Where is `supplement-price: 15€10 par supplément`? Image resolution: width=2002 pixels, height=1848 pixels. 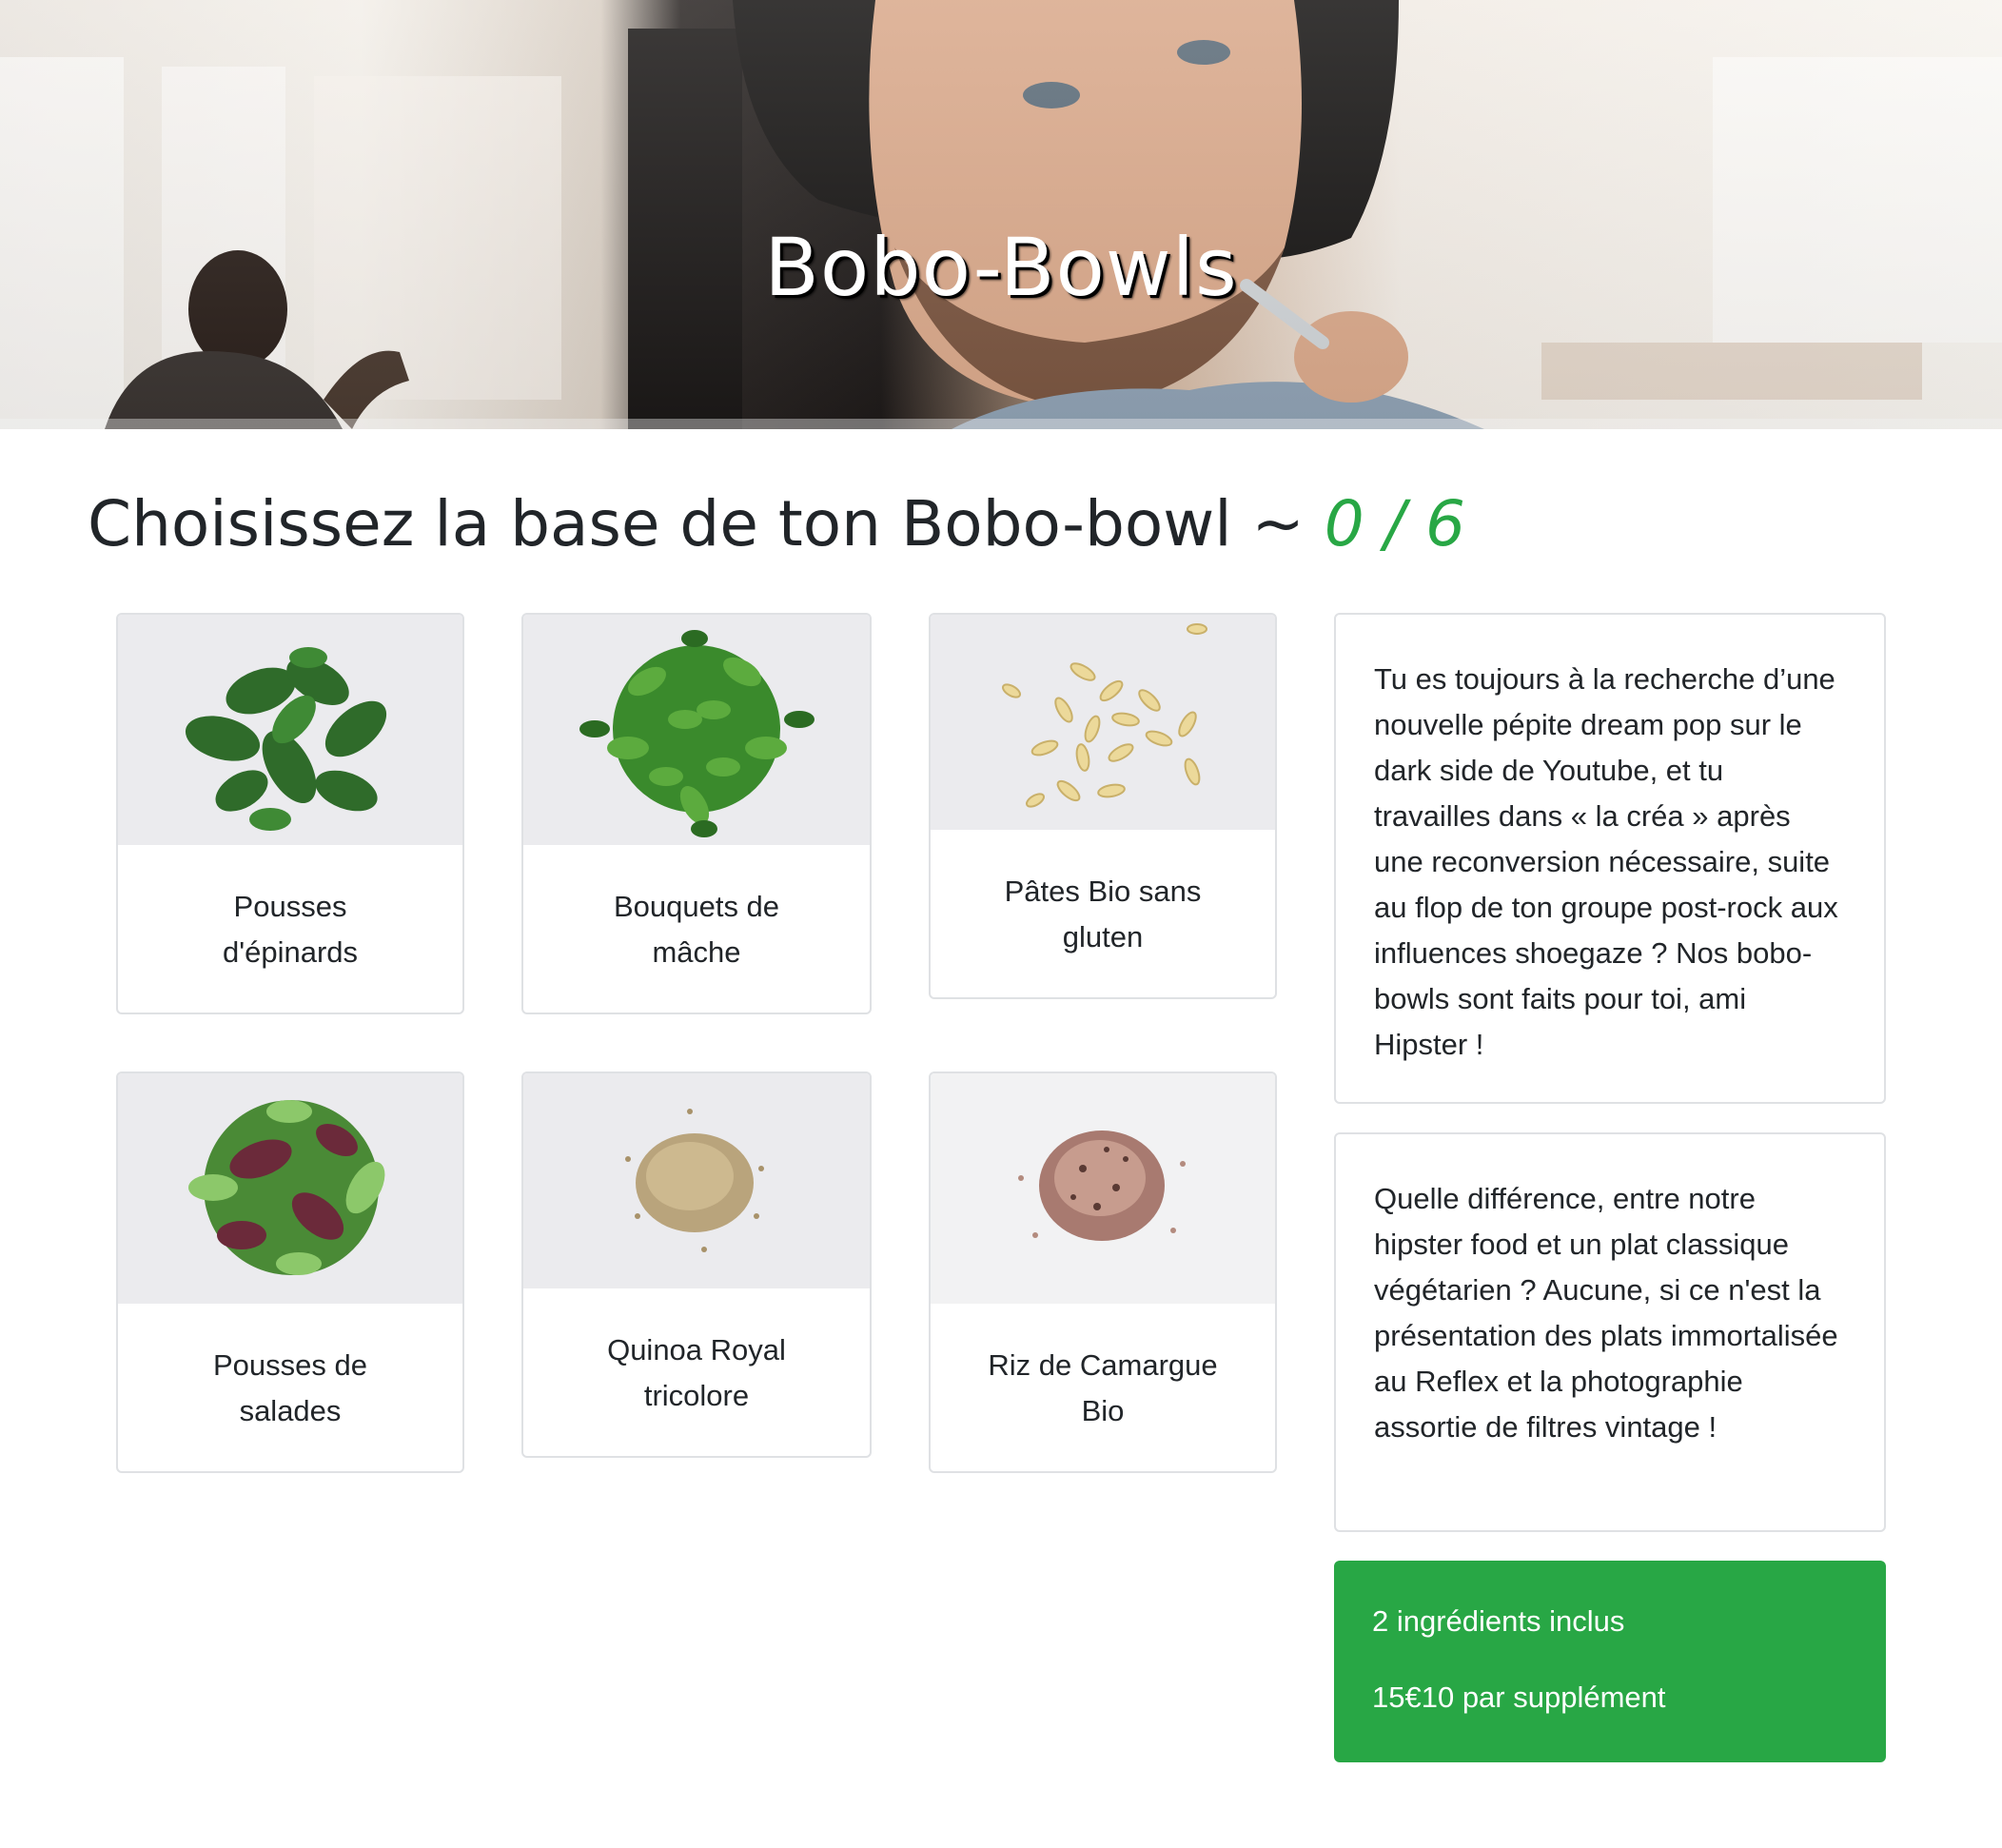 supplement-price: 15€10 par supplément is located at coordinates (1519, 1697).